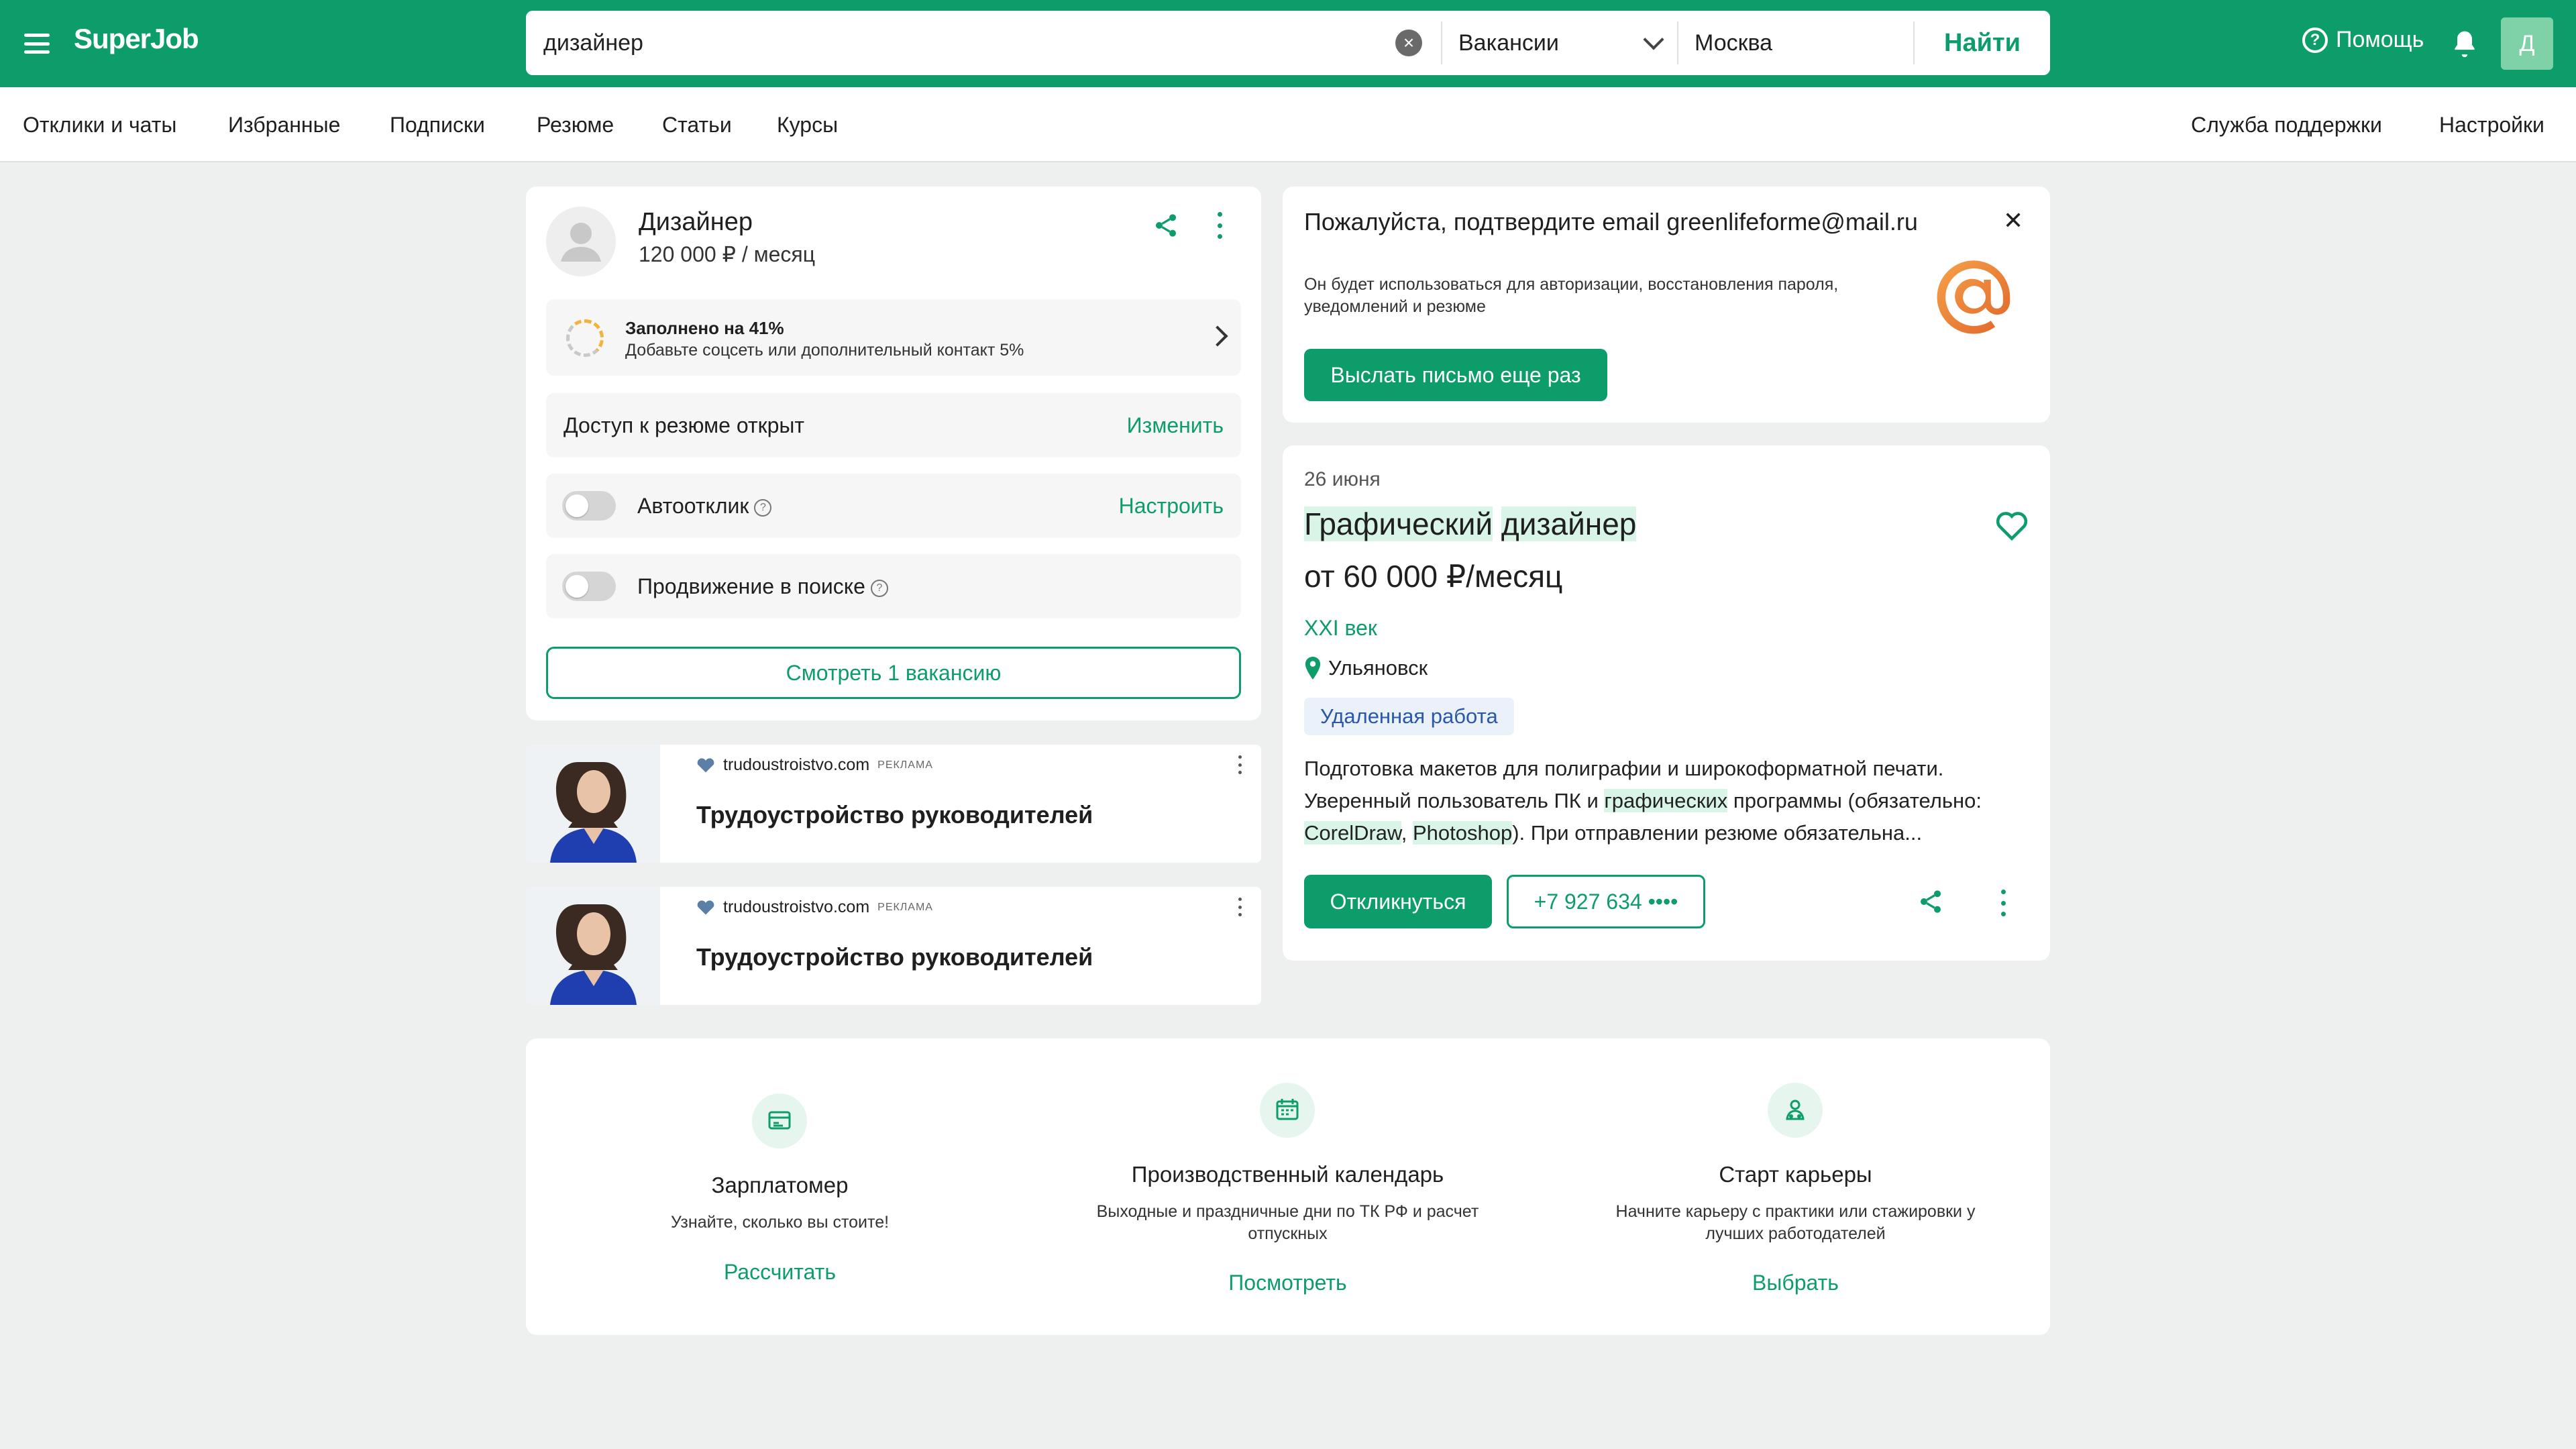 This screenshot has height=1449, width=2576. What do you see at coordinates (589, 586) in the screenshot?
I see `promotion-toggle` at bounding box center [589, 586].